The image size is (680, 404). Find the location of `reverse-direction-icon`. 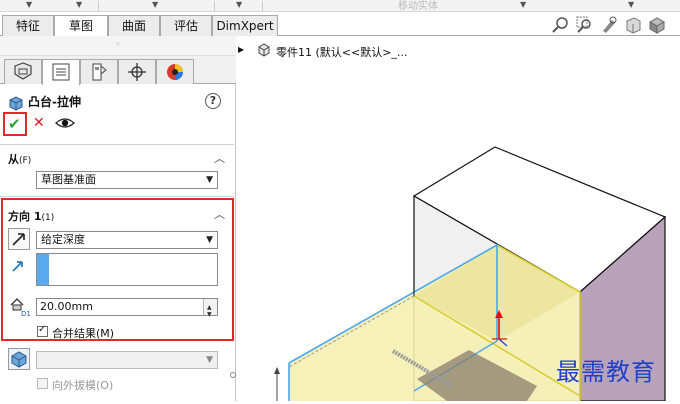

reverse-direction-icon is located at coordinates (18, 239).